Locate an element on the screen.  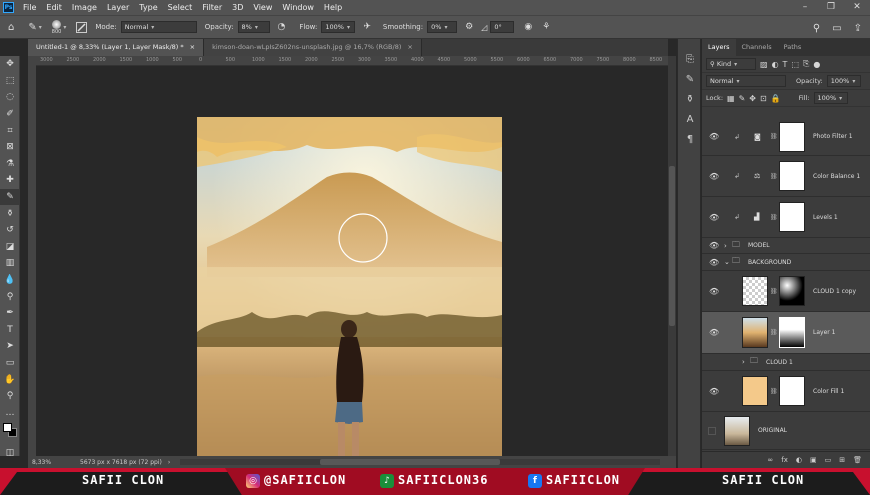
expand-chevron-icon: › is located at coordinates (743, 362).